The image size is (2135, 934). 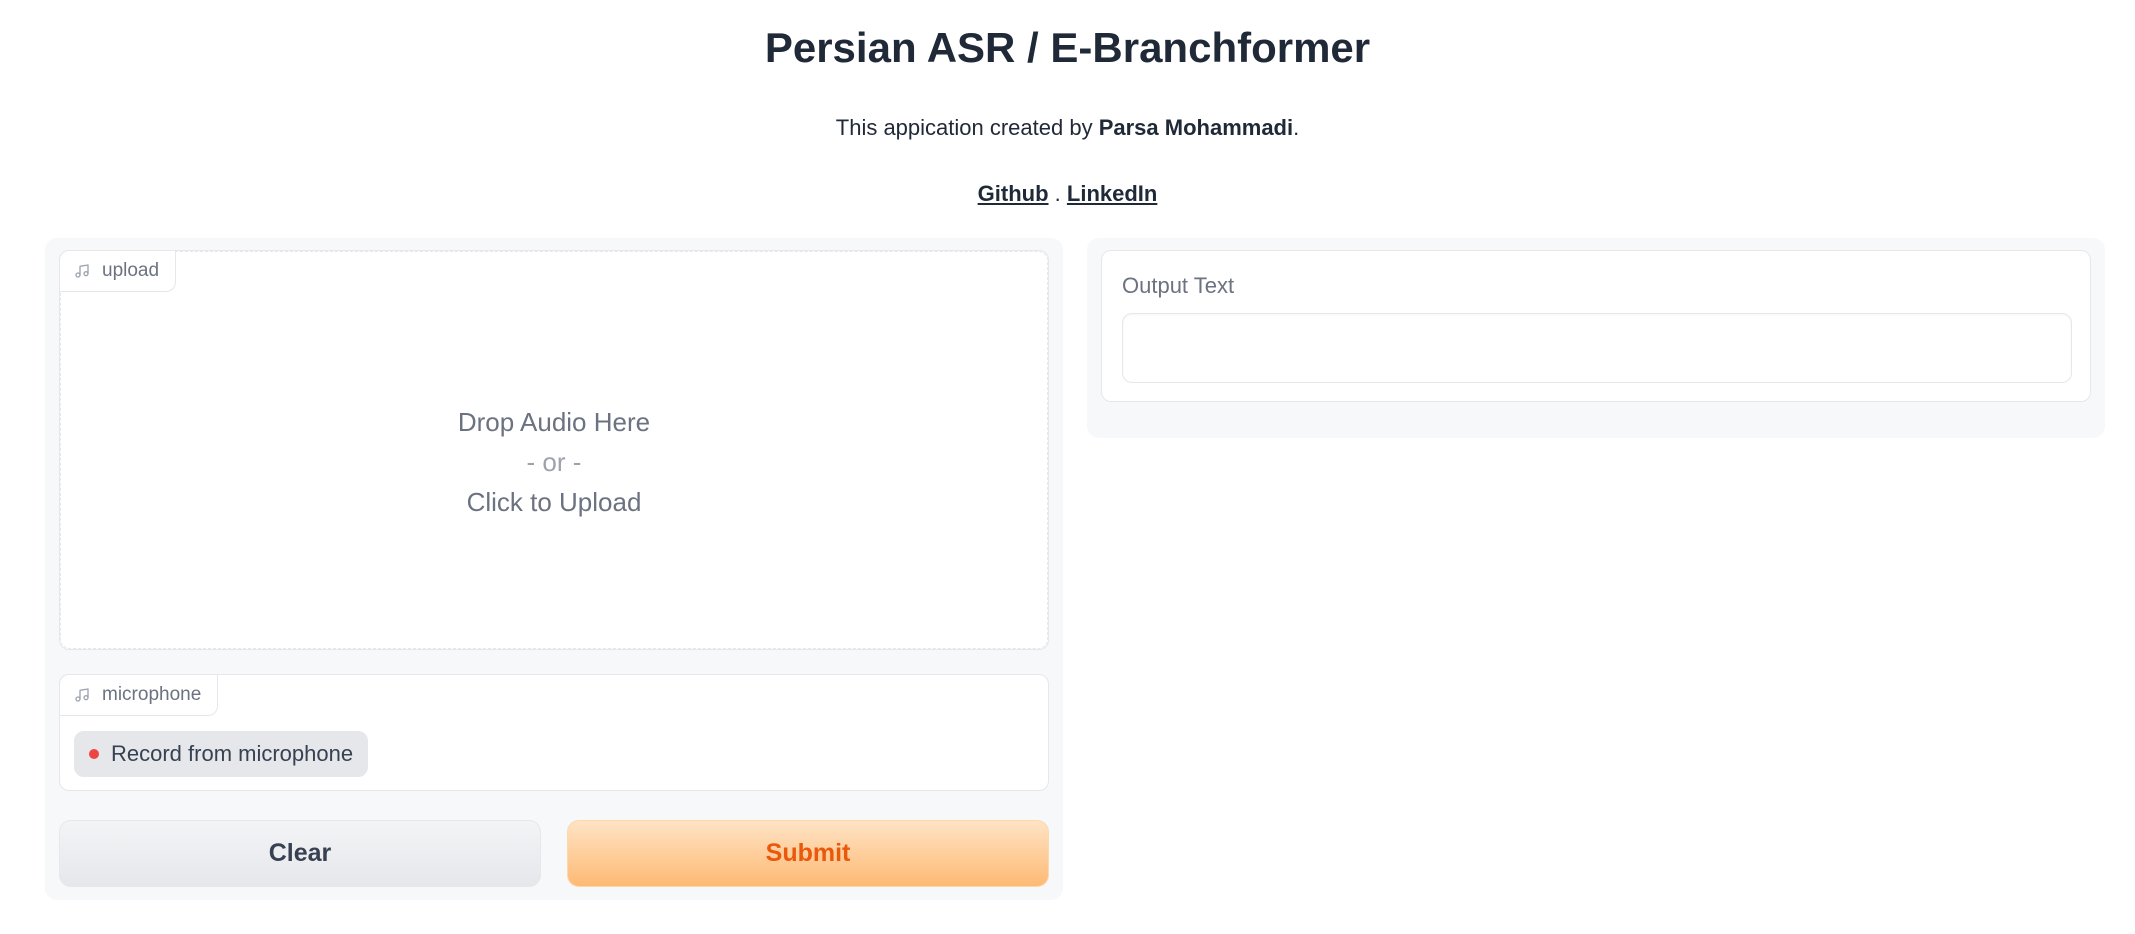 What do you see at coordinates (554, 422) in the screenshot?
I see `drop-line-1: Drop Audio Here` at bounding box center [554, 422].